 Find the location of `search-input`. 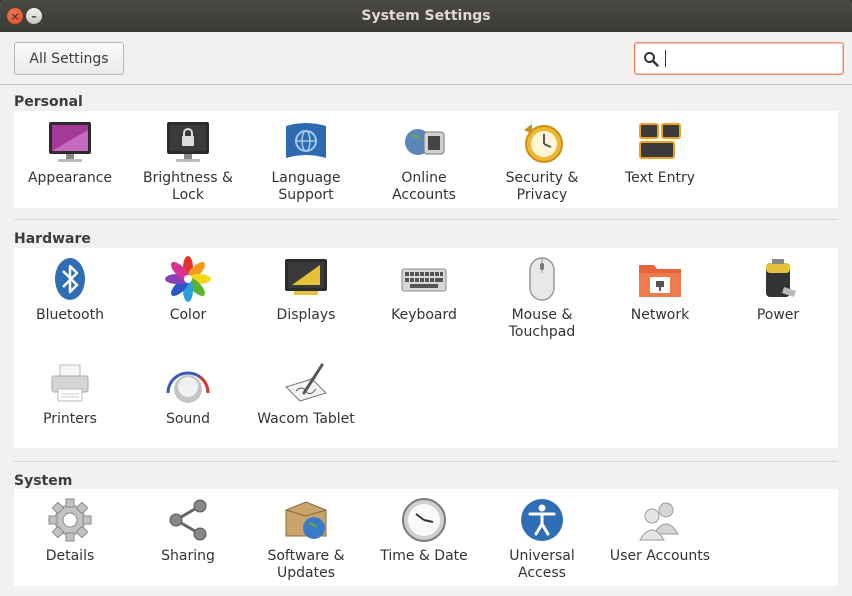

search-input is located at coordinates (752, 59).